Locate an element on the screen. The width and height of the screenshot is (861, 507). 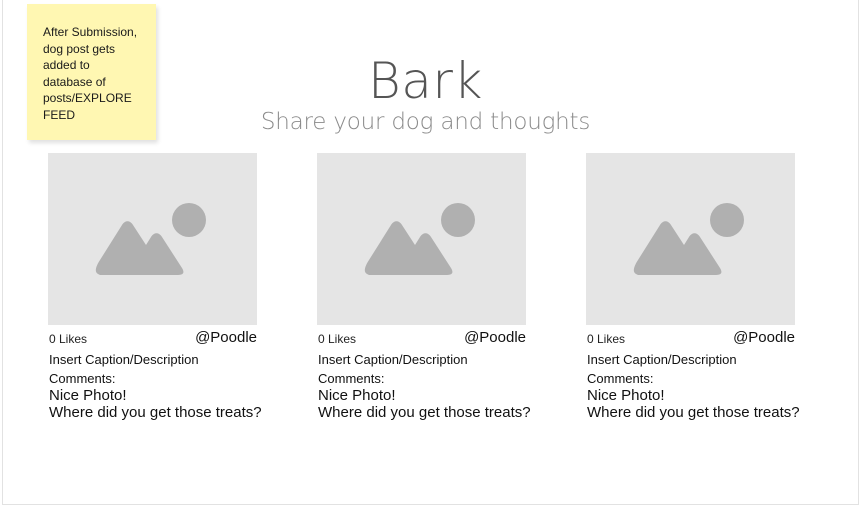
page-subtitle: Share your dog and thoughts is located at coordinates (425, 122).